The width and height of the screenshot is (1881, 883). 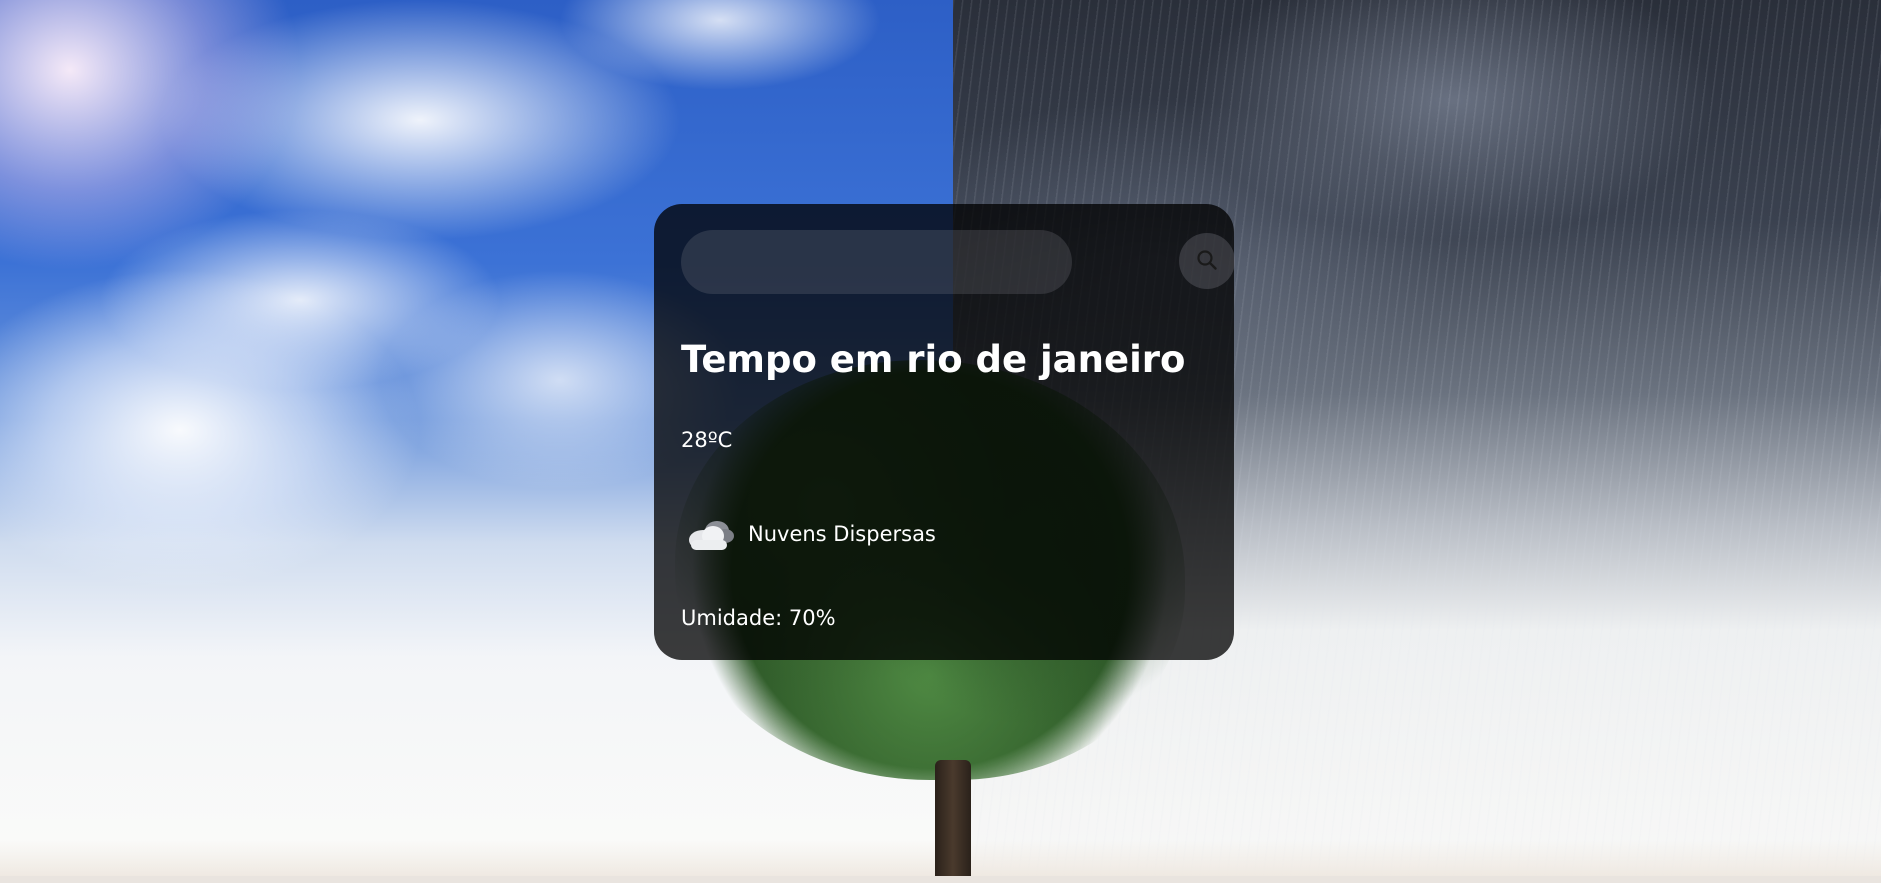 What do you see at coordinates (940, 879) in the screenshot?
I see `ground-line` at bounding box center [940, 879].